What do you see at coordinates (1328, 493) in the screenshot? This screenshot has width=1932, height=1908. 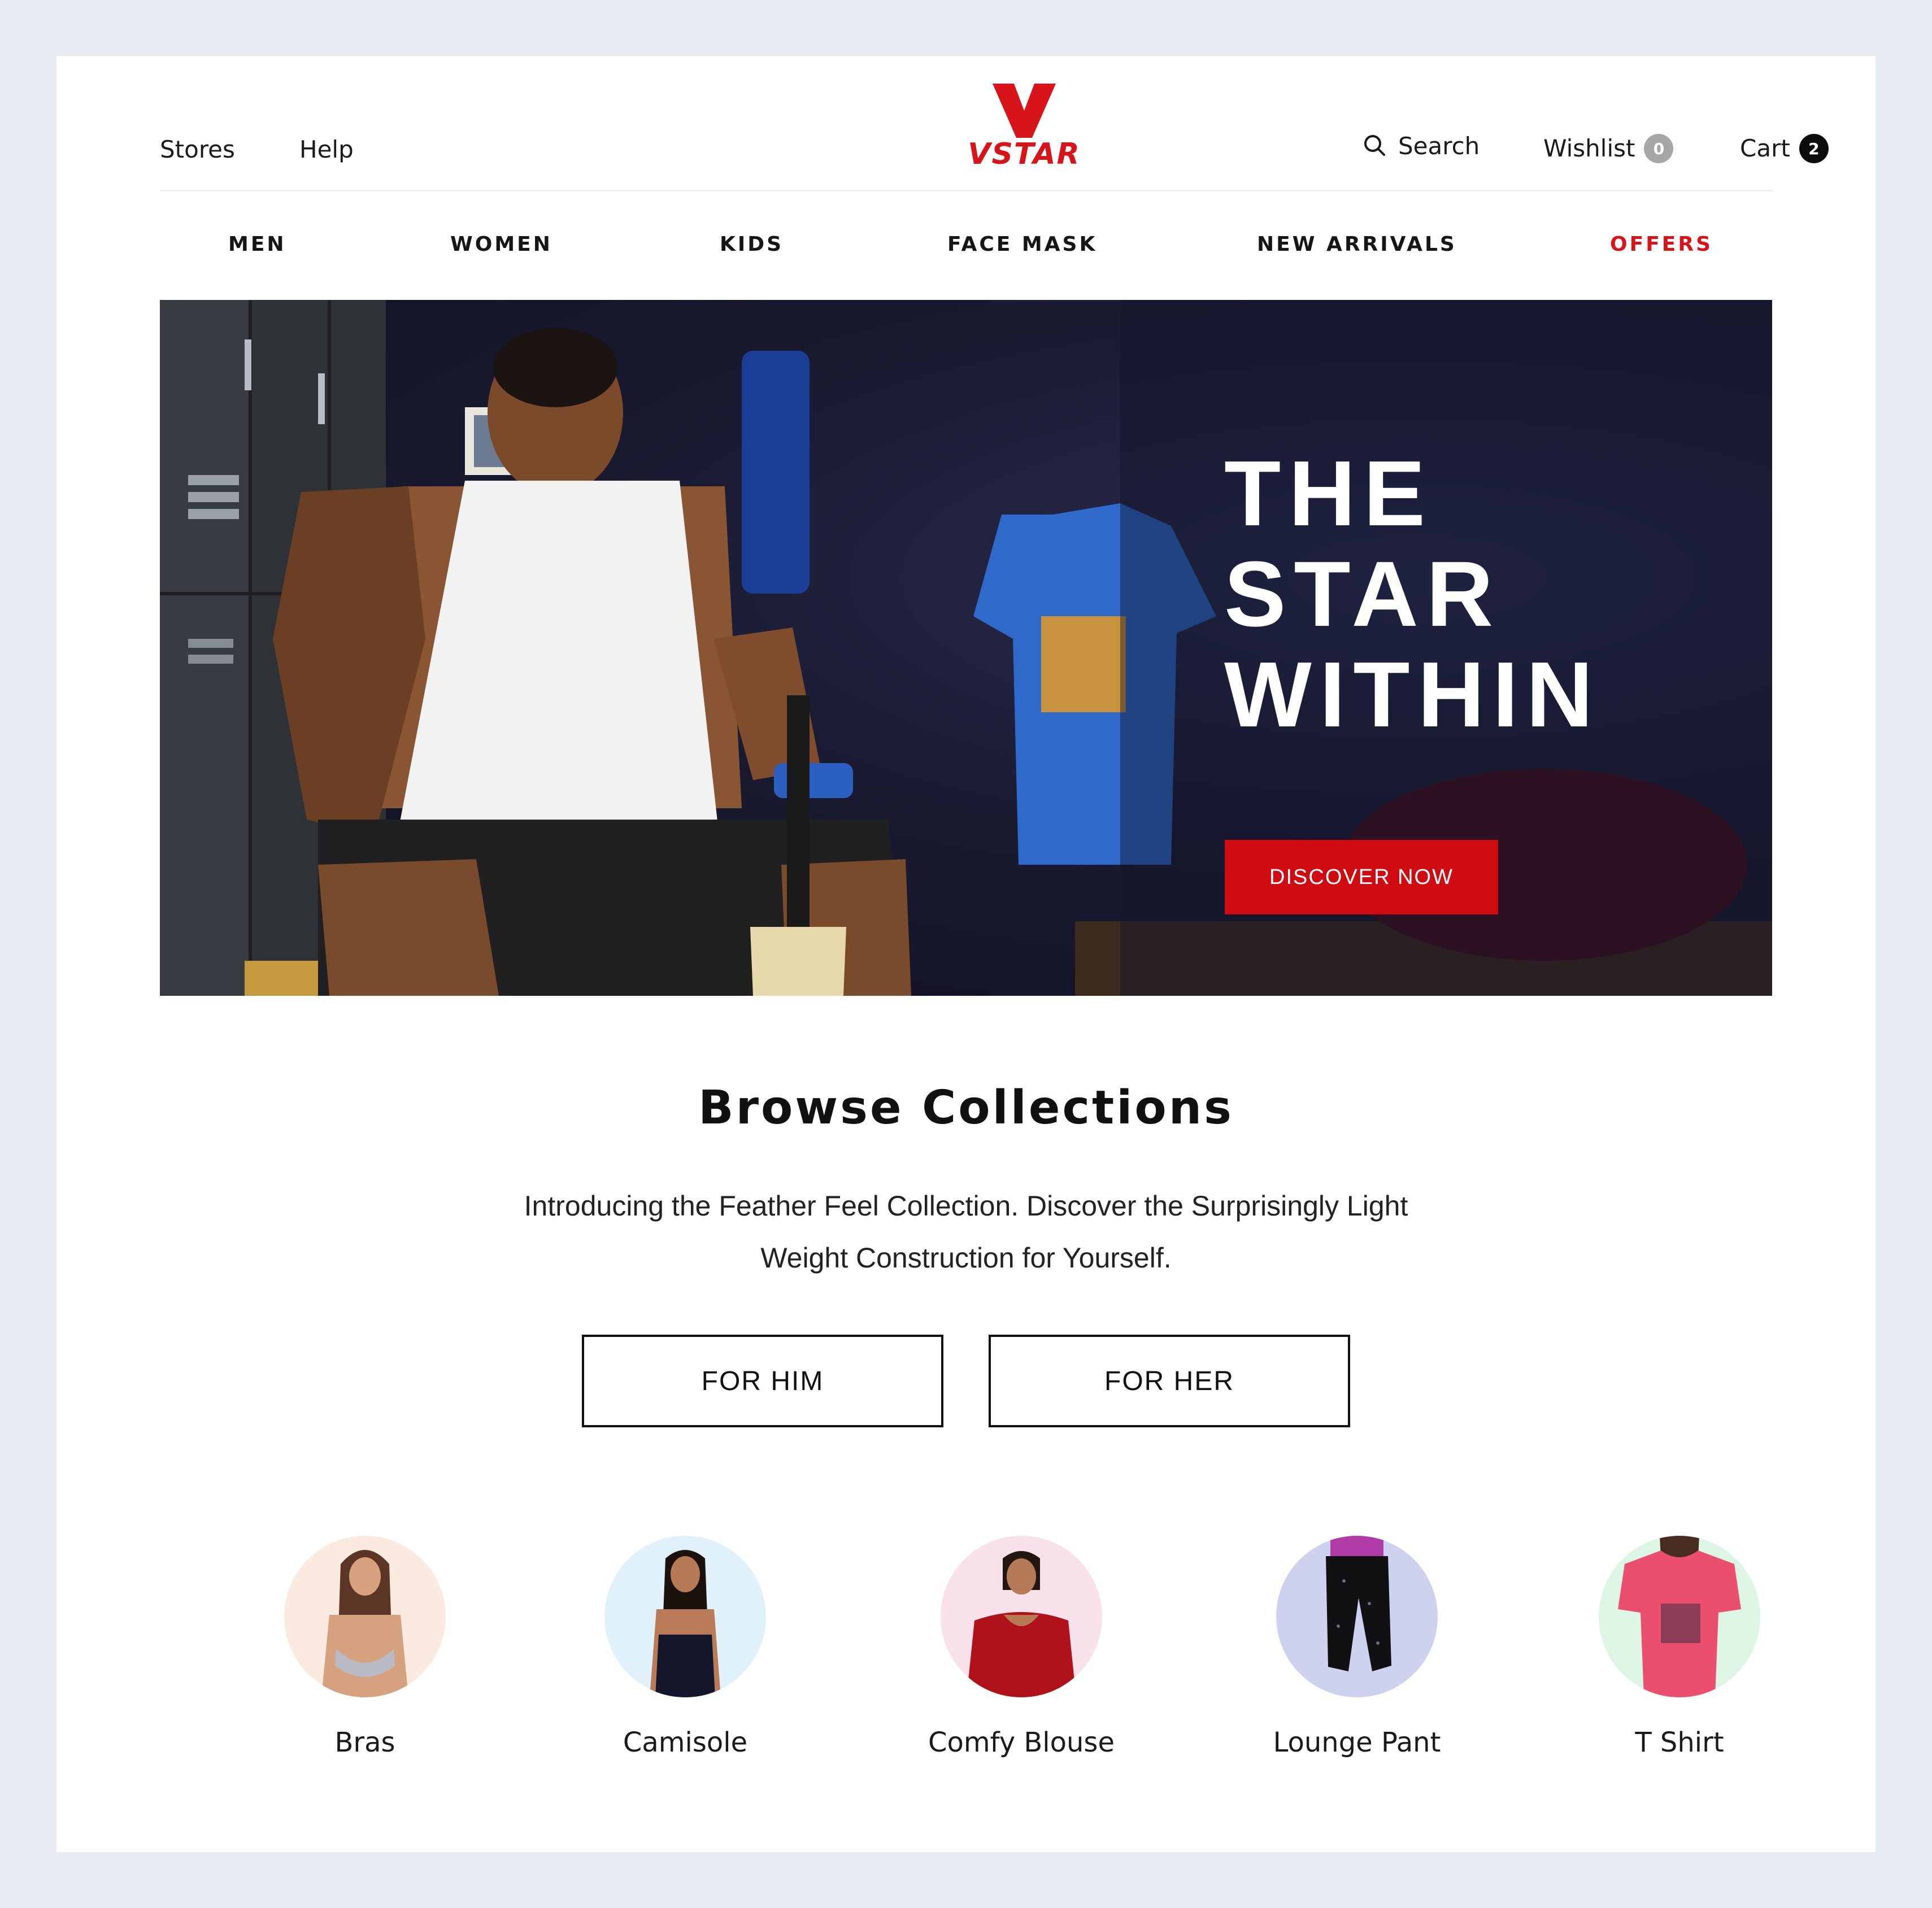 I see `hero-headline-line-1: THE` at bounding box center [1328, 493].